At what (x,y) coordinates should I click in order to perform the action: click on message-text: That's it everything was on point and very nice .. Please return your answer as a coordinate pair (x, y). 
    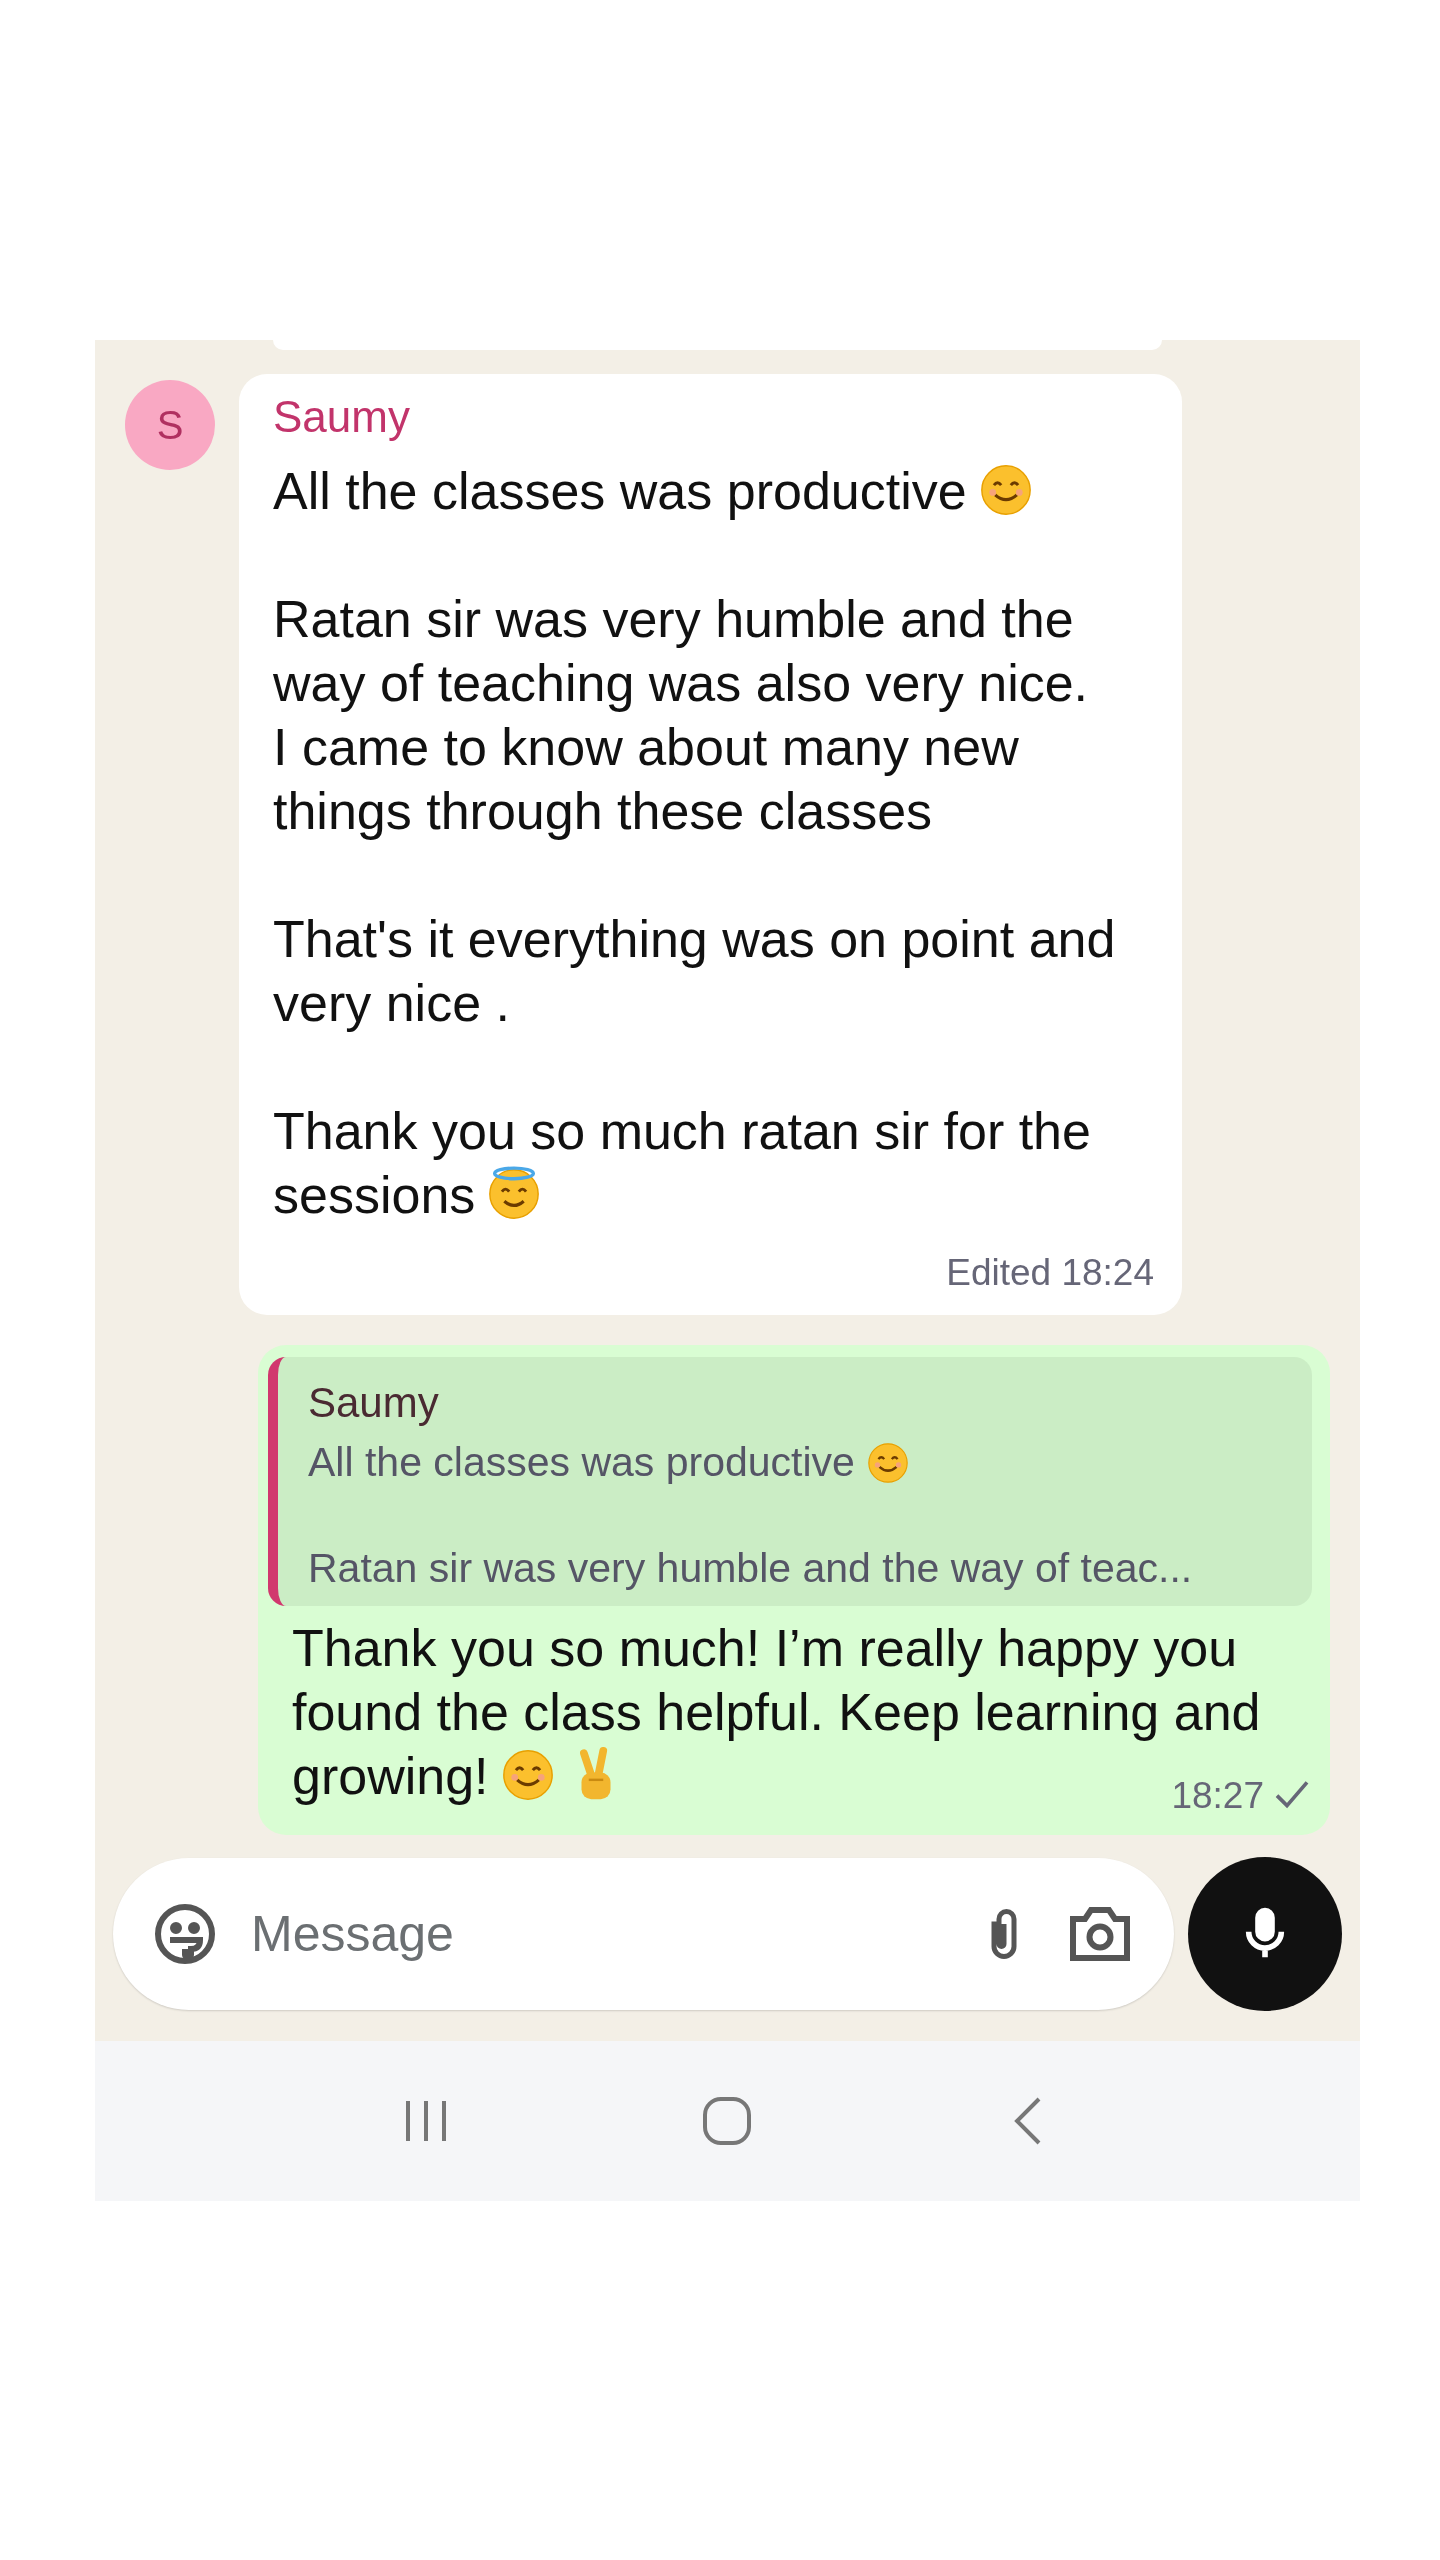
    Looking at the image, I should click on (694, 971).